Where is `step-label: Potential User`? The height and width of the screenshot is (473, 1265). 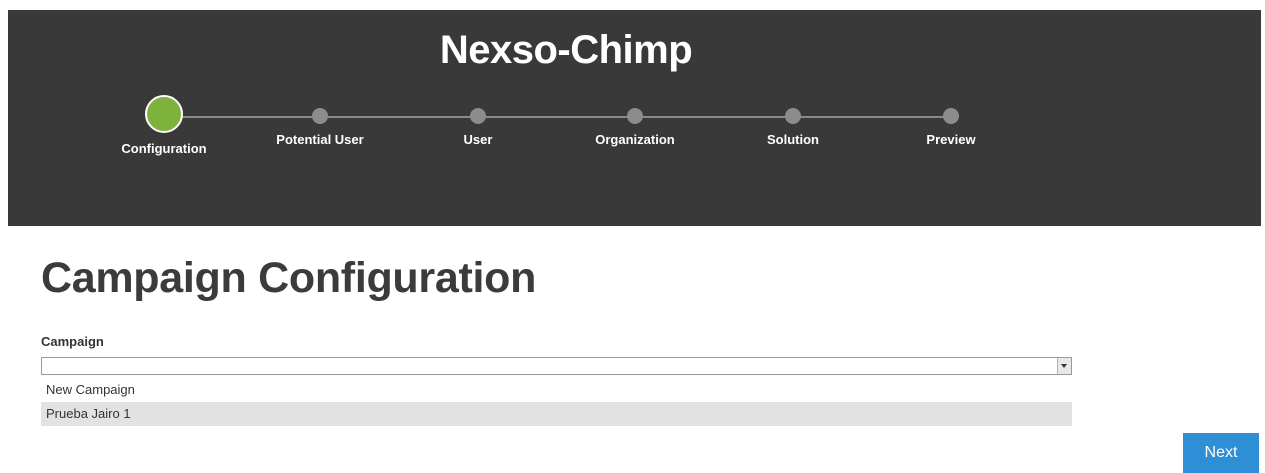
step-label: Potential User is located at coordinates (320, 139).